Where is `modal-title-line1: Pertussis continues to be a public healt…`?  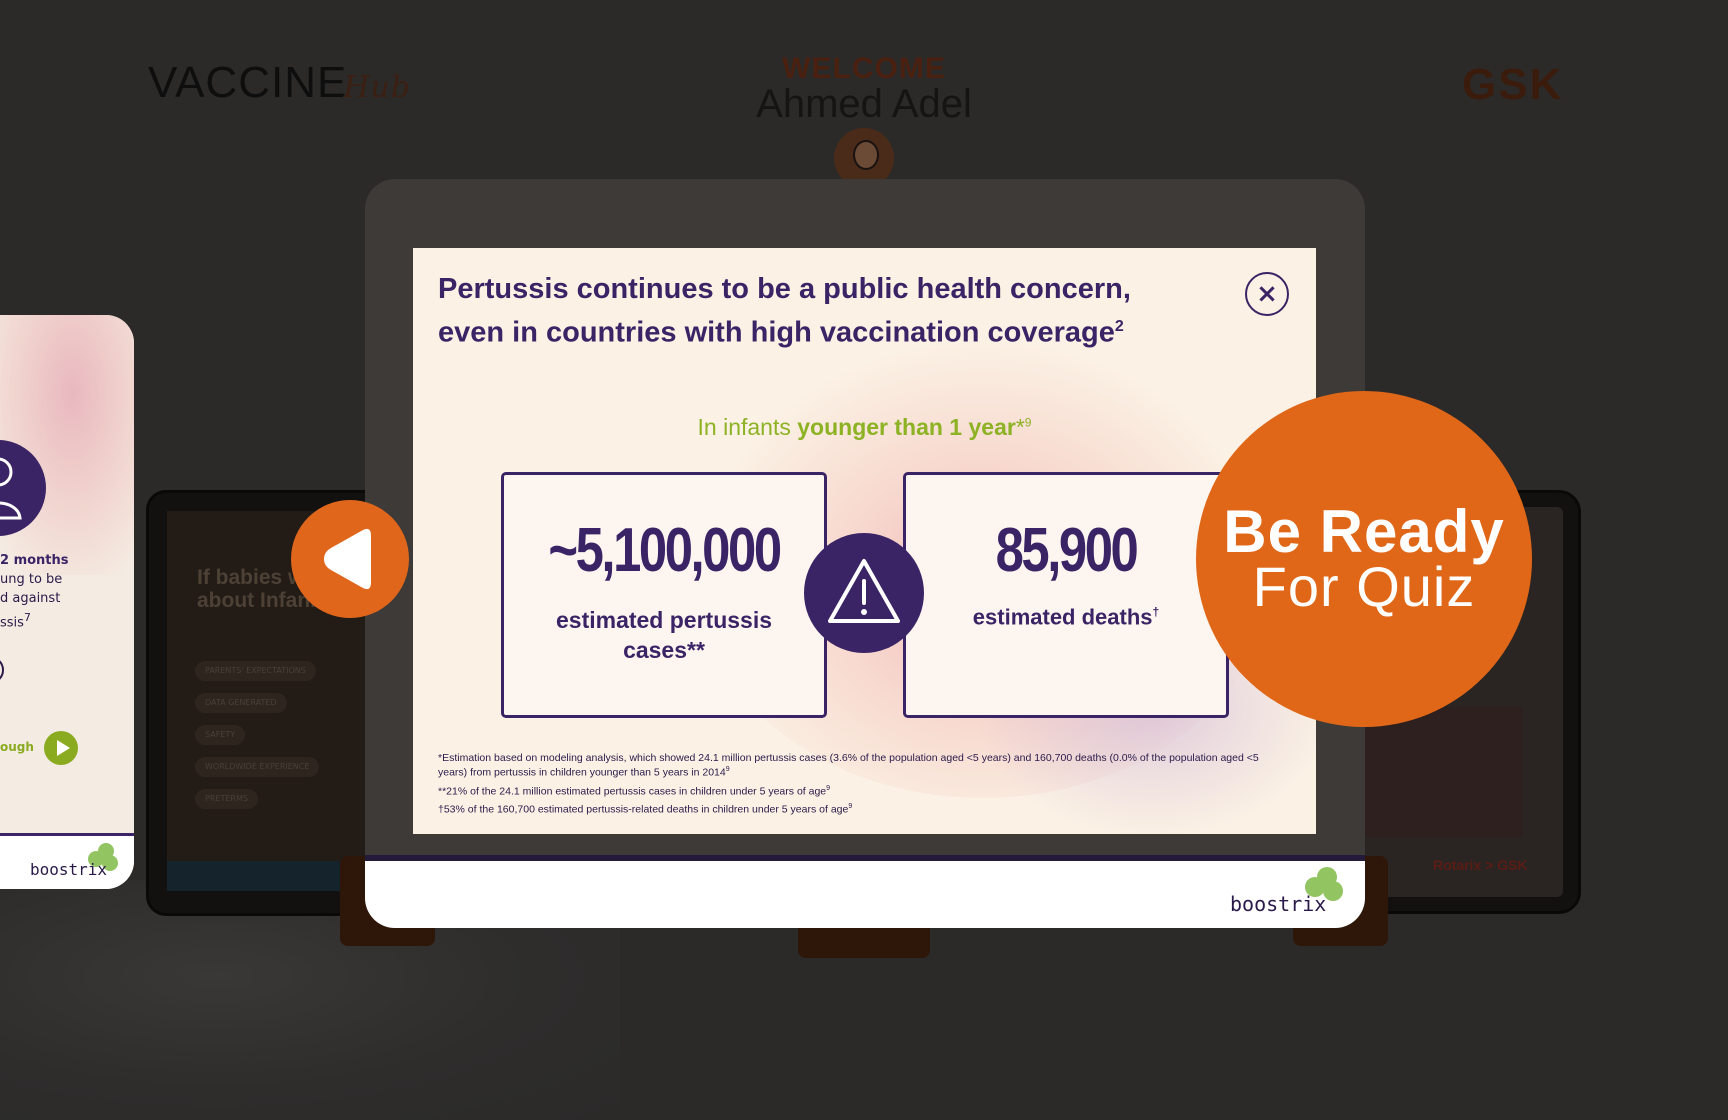
modal-title-line1: Pertussis continues to be a public healt… is located at coordinates (784, 289).